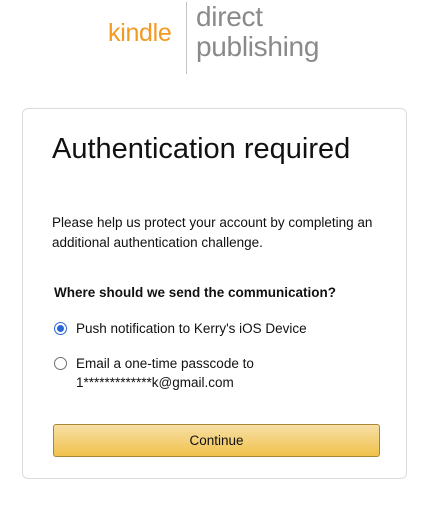 This screenshot has height=505, width=428. Describe the element at coordinates (195, 292) in the screenshot. I see `question-label: Where should we send the communication?` at that location.